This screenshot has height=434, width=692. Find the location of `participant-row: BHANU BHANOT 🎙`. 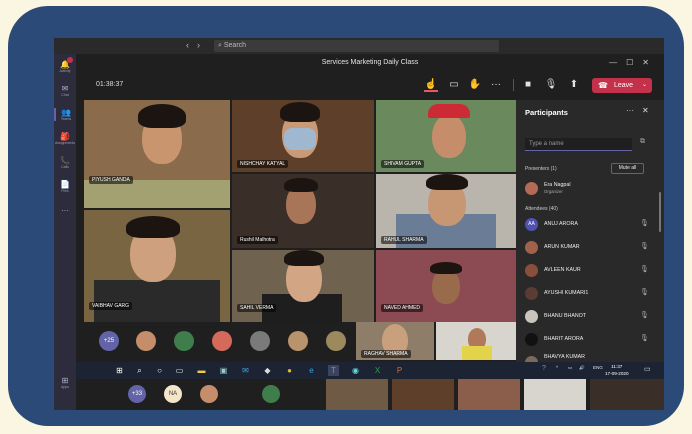

participant-row: BHANU BHANOT 🎙 is located at coordinates (590, 317).